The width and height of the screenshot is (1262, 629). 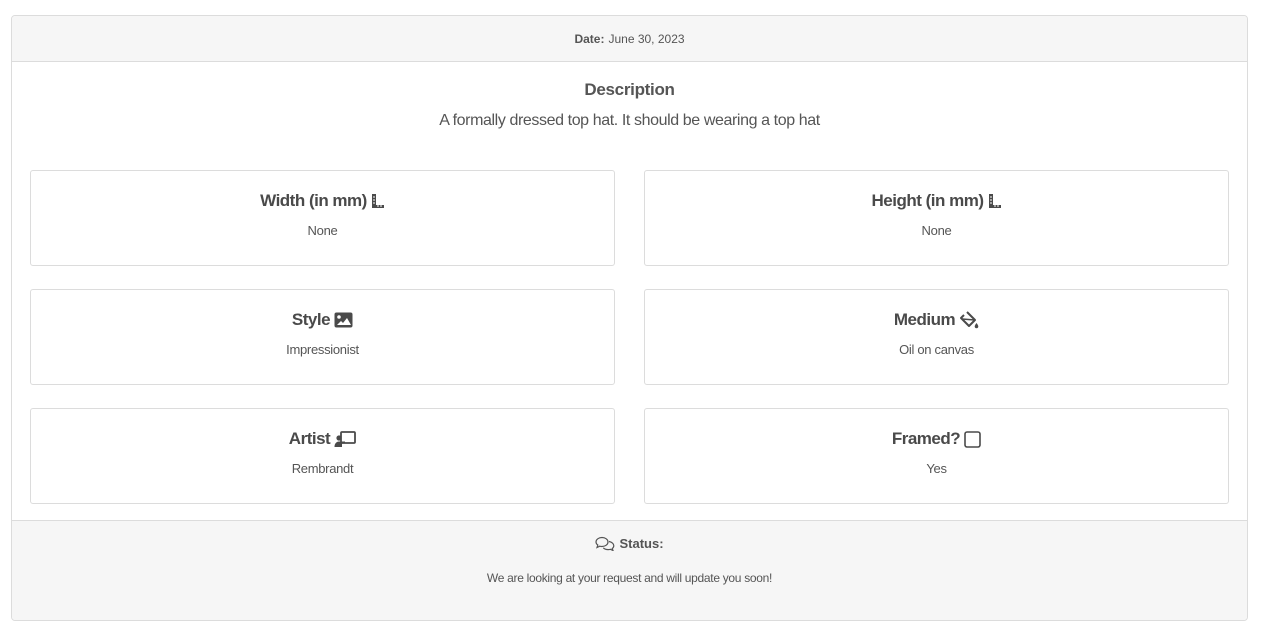 I want to click on width-label: Width (in mm), so click(x=313, y=200).